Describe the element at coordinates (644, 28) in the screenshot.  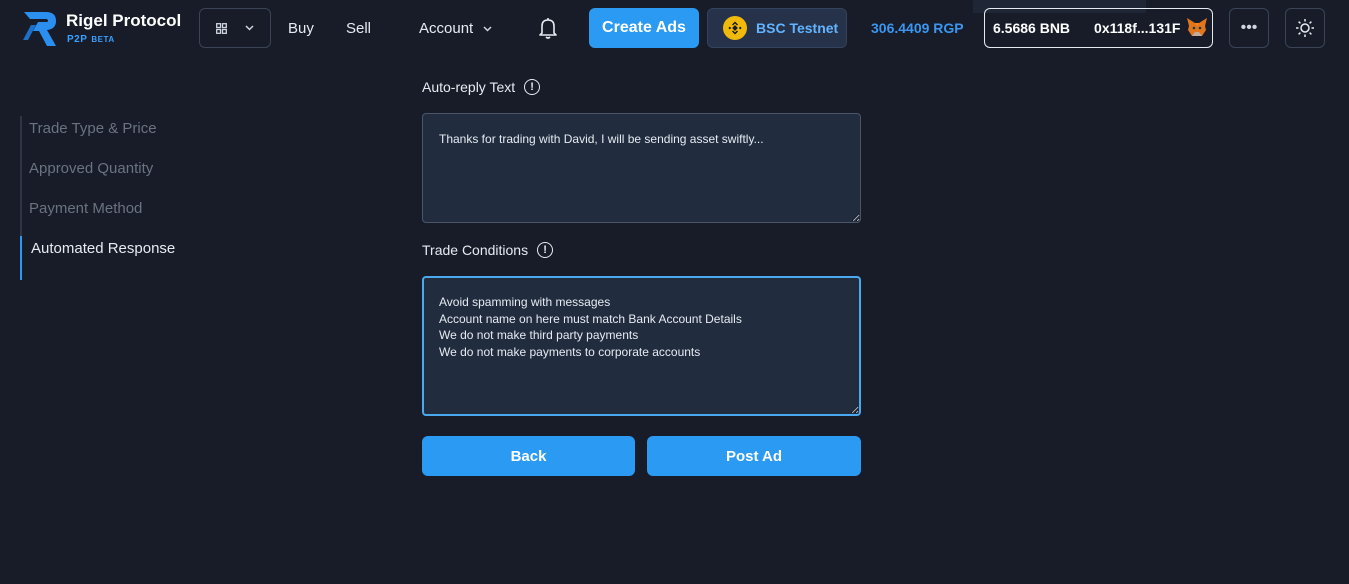
I see `create-ads-button: Create Ads` at that location.